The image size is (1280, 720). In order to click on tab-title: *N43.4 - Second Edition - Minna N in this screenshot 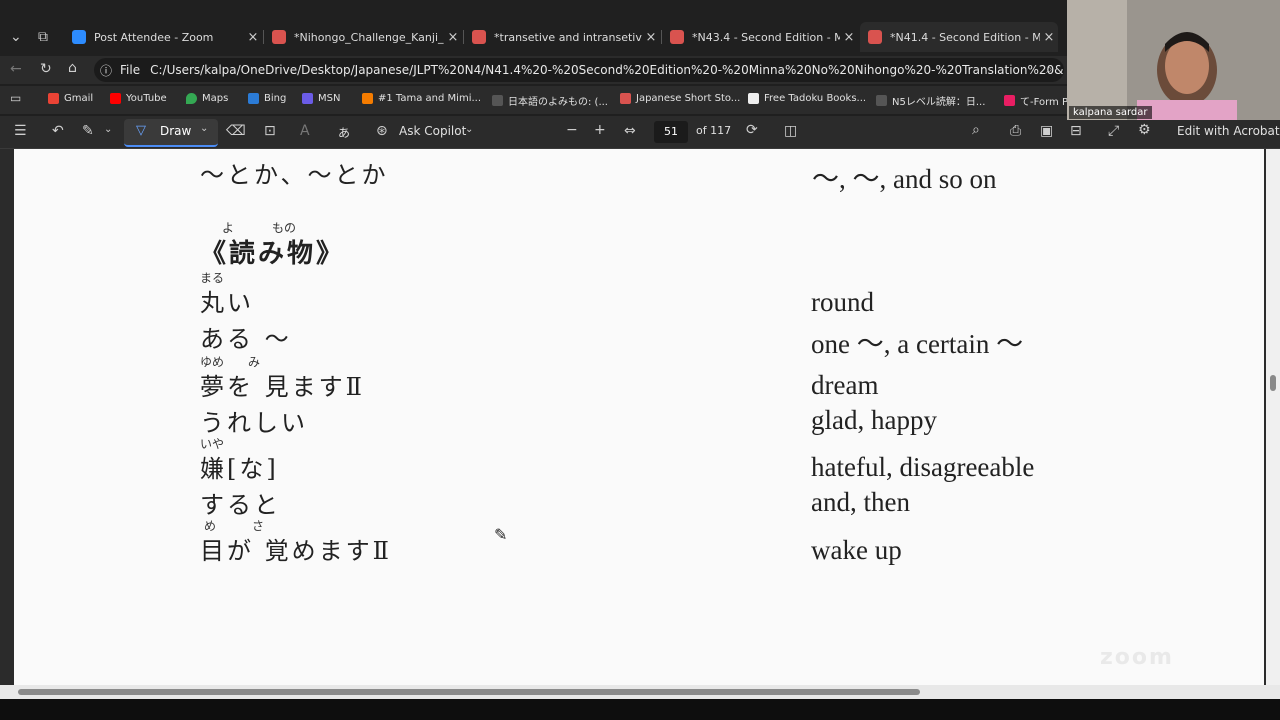, I will do `click(766, 37)`.